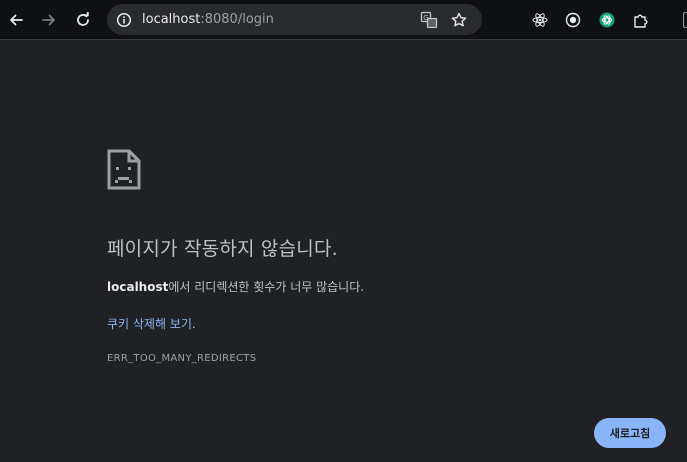  I want to click on reload-button: 새로고침, so click(630, 433).